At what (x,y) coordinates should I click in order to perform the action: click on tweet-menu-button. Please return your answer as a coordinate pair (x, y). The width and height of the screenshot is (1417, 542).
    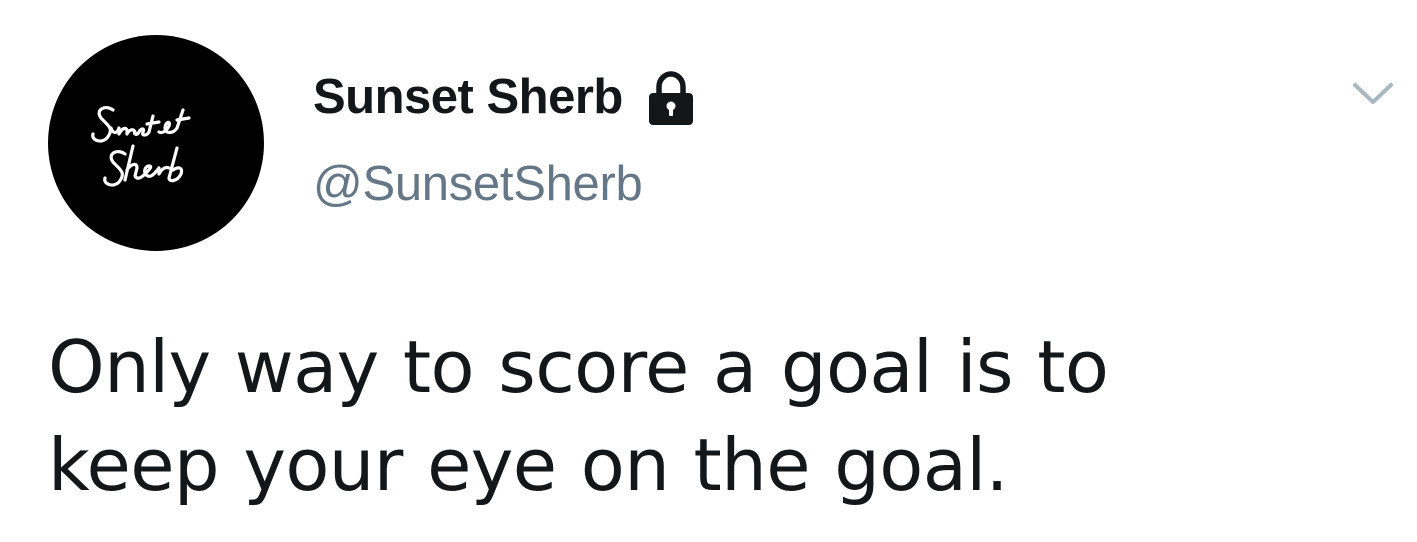
    Looking at the image, I should click on (1373, 94).